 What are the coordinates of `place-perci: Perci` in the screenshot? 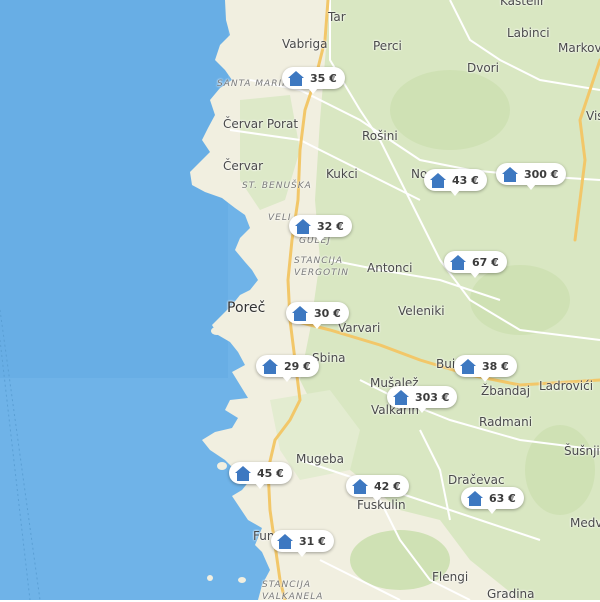 It's located at (387, 46).